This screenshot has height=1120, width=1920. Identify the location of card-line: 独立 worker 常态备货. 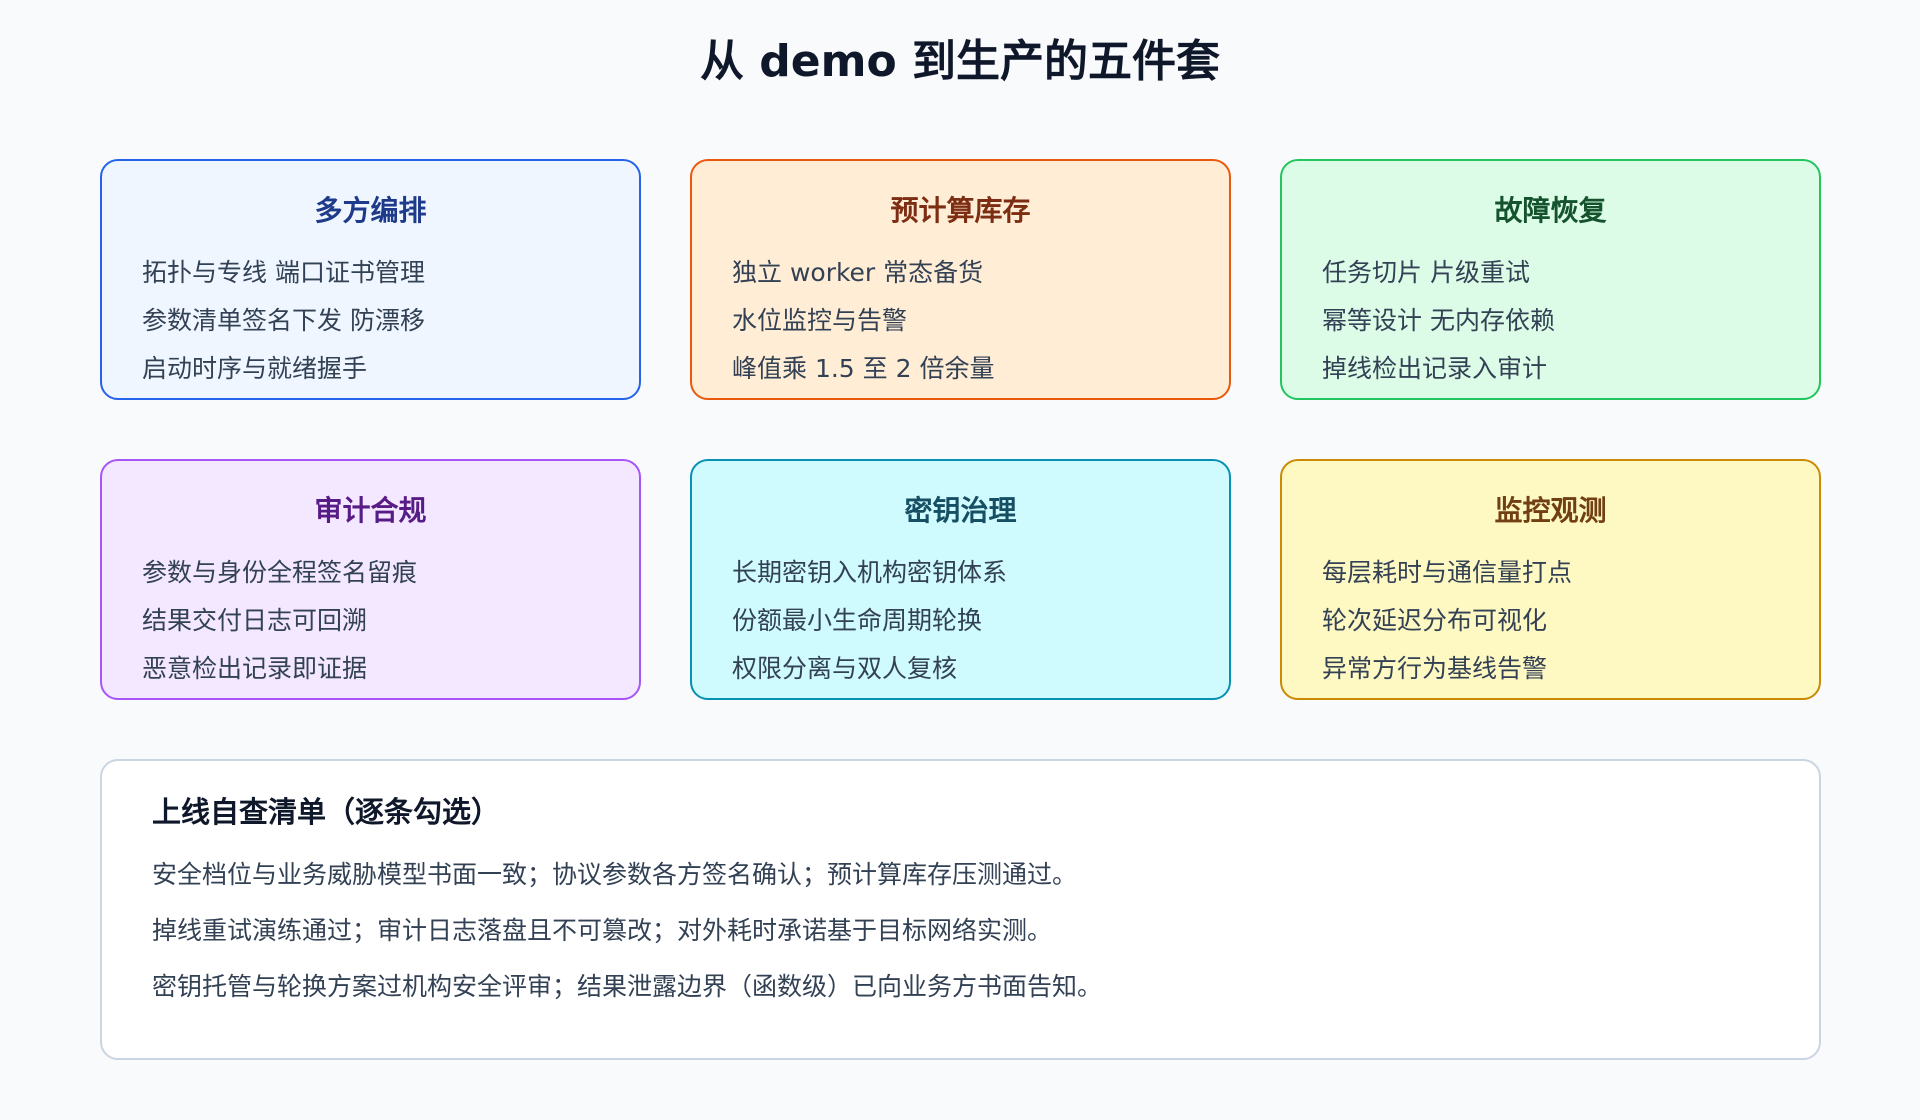
(858, 272).